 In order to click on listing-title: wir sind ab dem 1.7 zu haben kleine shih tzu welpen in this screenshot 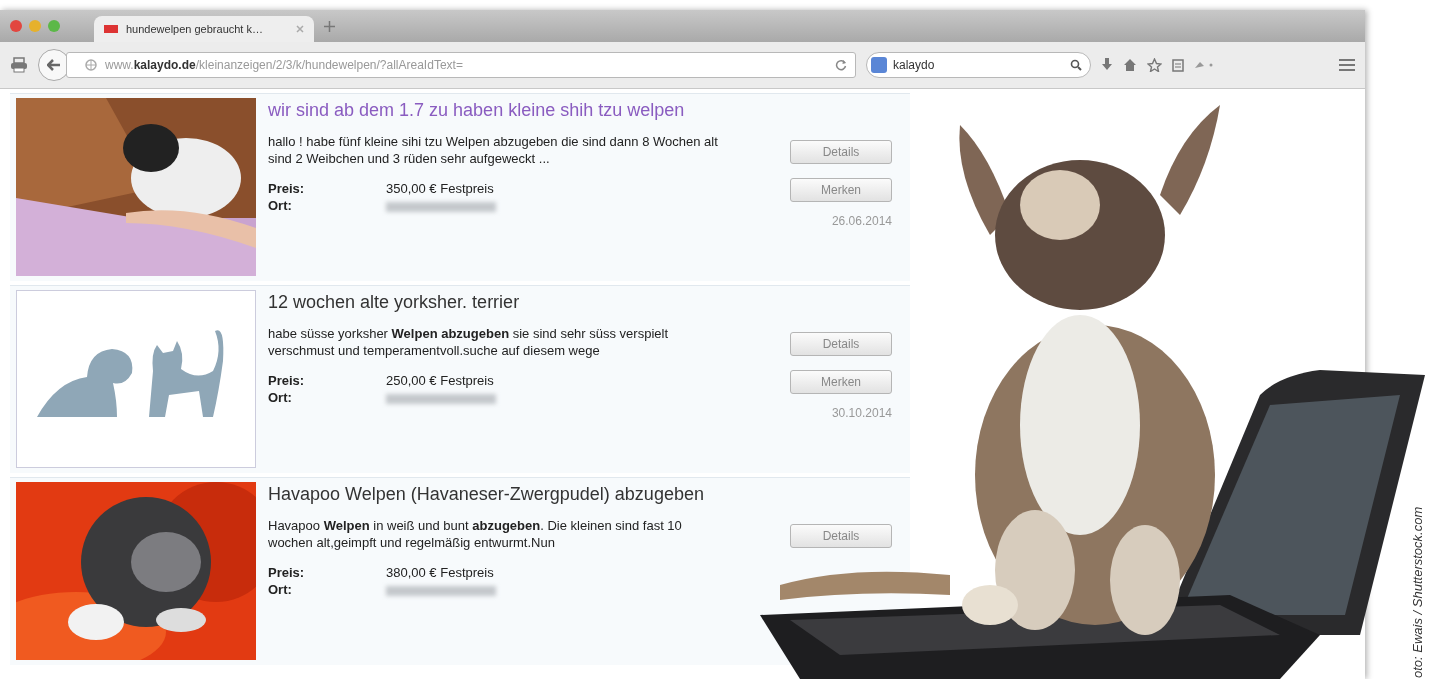, I will do `click(518, 110)`.